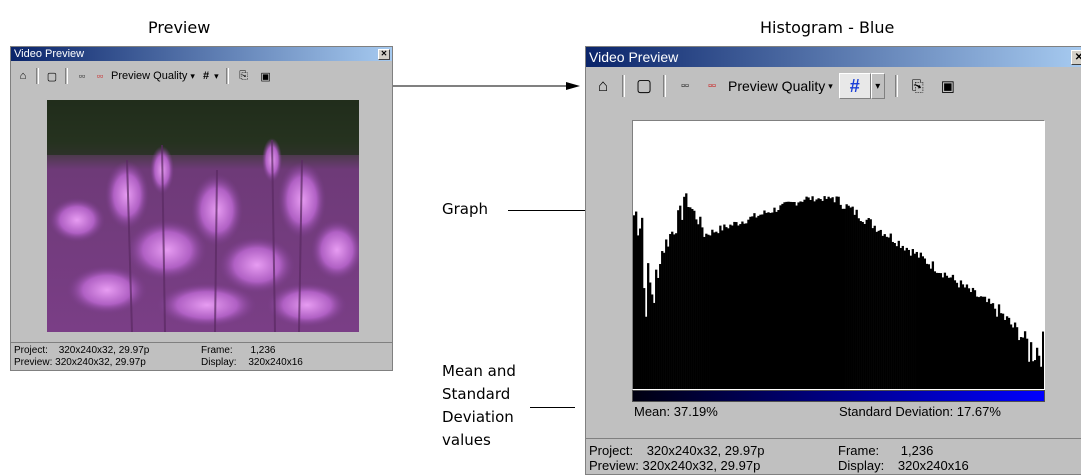 The width and height of the screenshot is (1081, 475). Describe the element at coordinates (920, 411) in the screenshot. I see `standard-deviation-value: Standard Deviation: 17.67%` at that location.